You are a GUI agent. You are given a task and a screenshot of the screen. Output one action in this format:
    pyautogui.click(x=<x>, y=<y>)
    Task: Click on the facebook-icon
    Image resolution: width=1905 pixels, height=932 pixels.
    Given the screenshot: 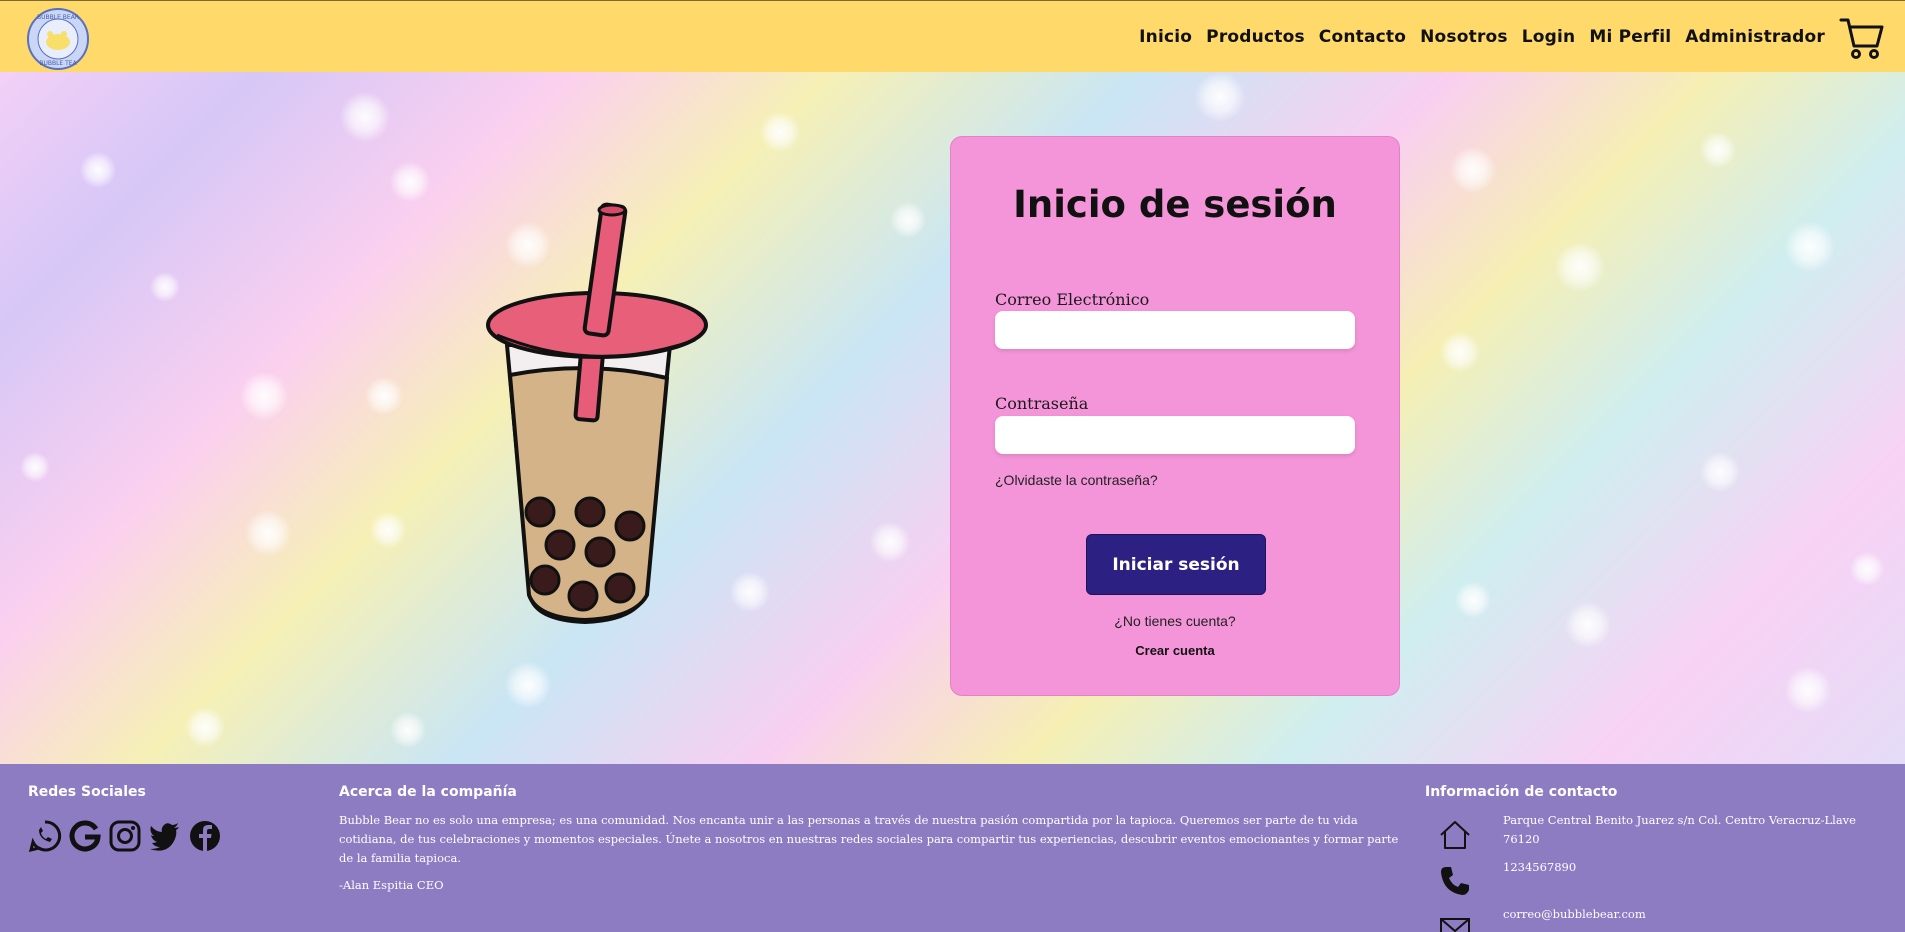 What is the action you would take?
    pyautogui.click(x=205, y=836)
    